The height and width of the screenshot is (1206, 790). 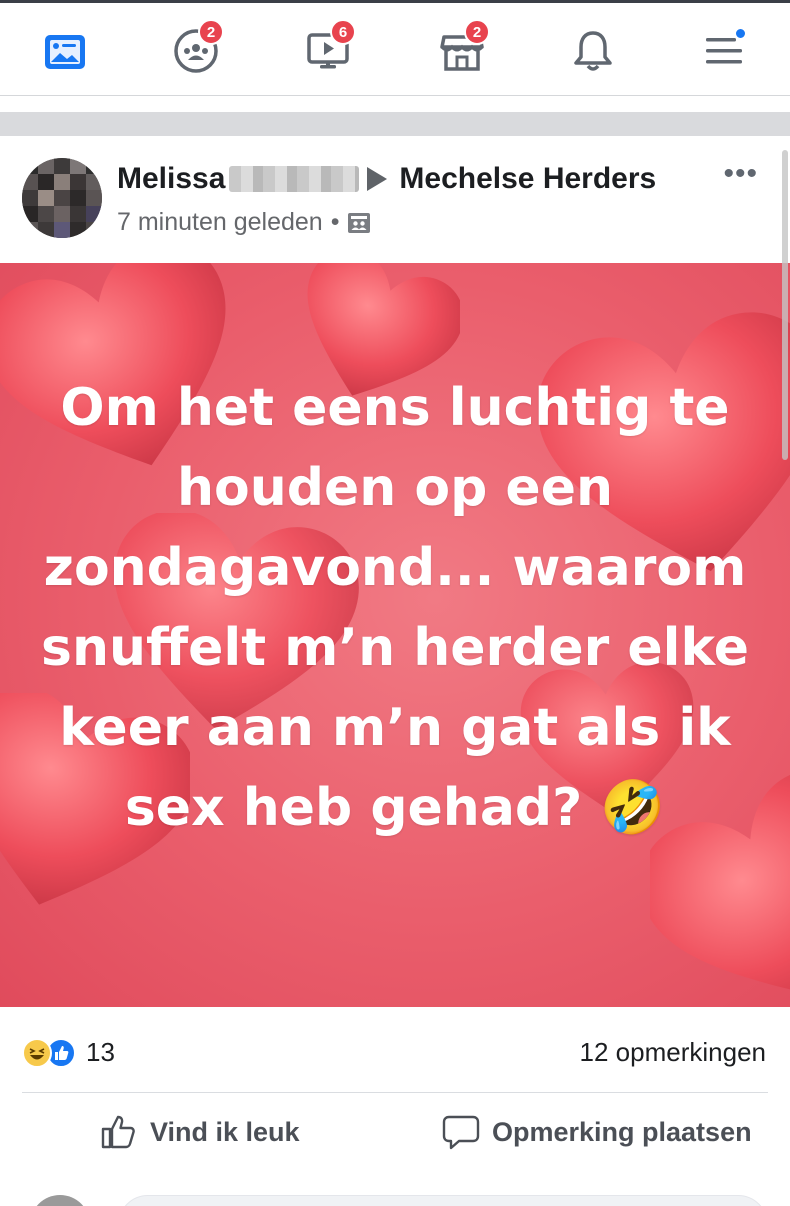 What do you see at coordinates (462, 50) in the screenshot?
I see `nav-marketplace: 2` at bounding box center [462, 50].